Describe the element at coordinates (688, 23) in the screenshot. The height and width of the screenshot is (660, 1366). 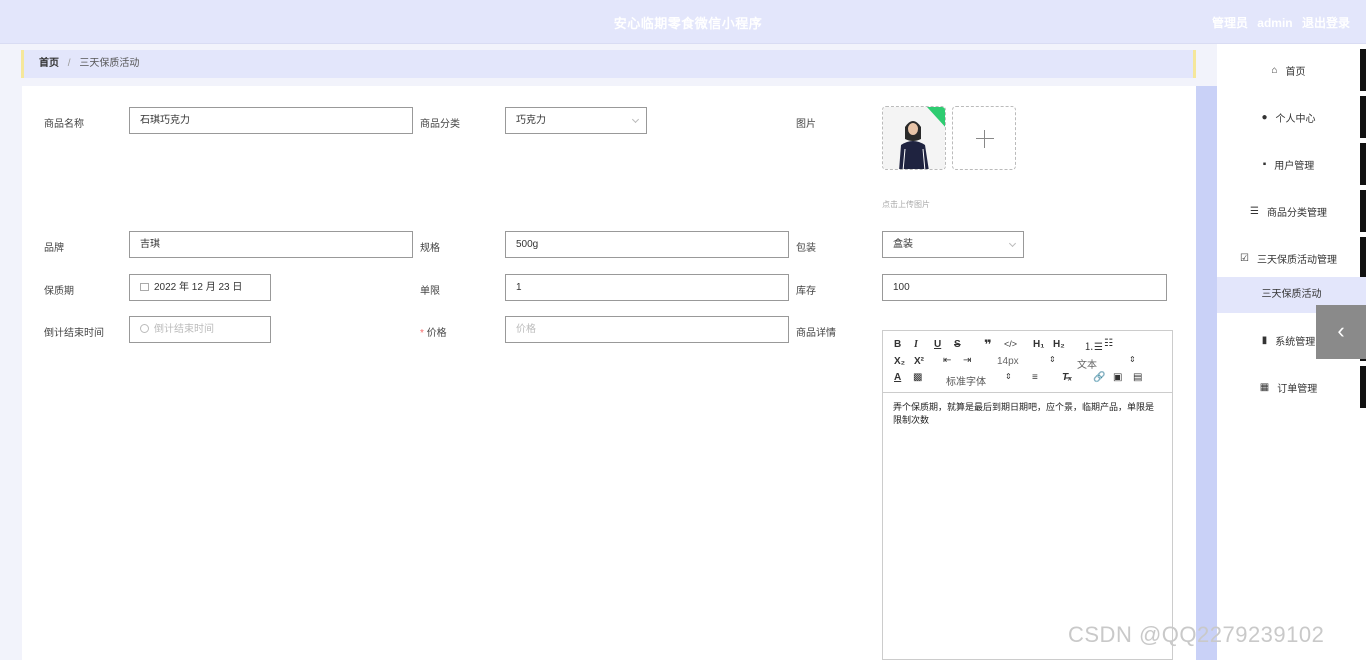
I see `app-title: 安心临期零食微信小程序` at that location.